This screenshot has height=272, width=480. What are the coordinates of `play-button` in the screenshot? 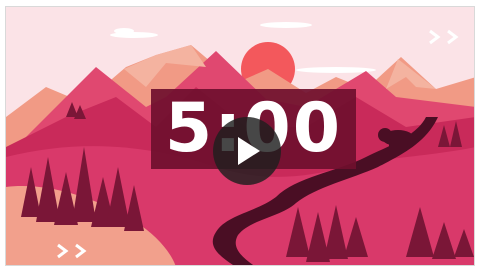 It's located at (247, 151).